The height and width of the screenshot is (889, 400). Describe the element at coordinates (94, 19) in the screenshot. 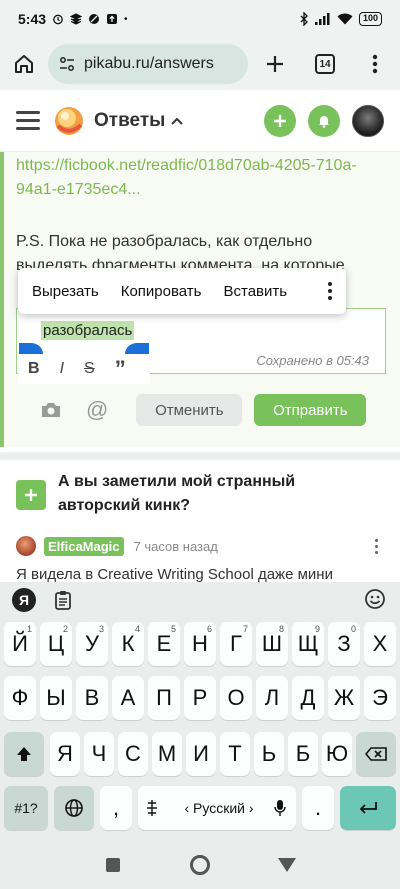

I see `circle-slash-icon` at that location.